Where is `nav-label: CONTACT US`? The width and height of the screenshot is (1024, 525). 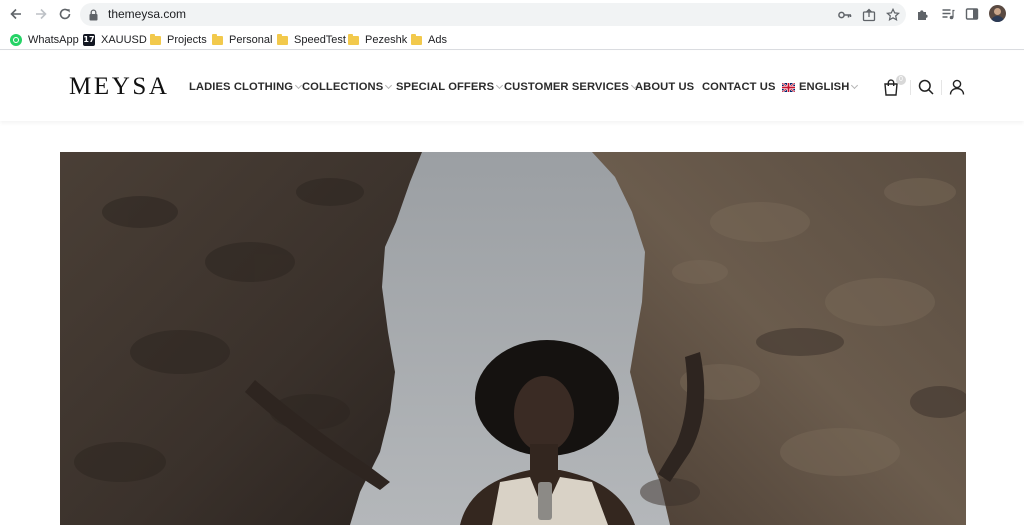
nav-label: CONTACT US is located at coordinates (739, 87).